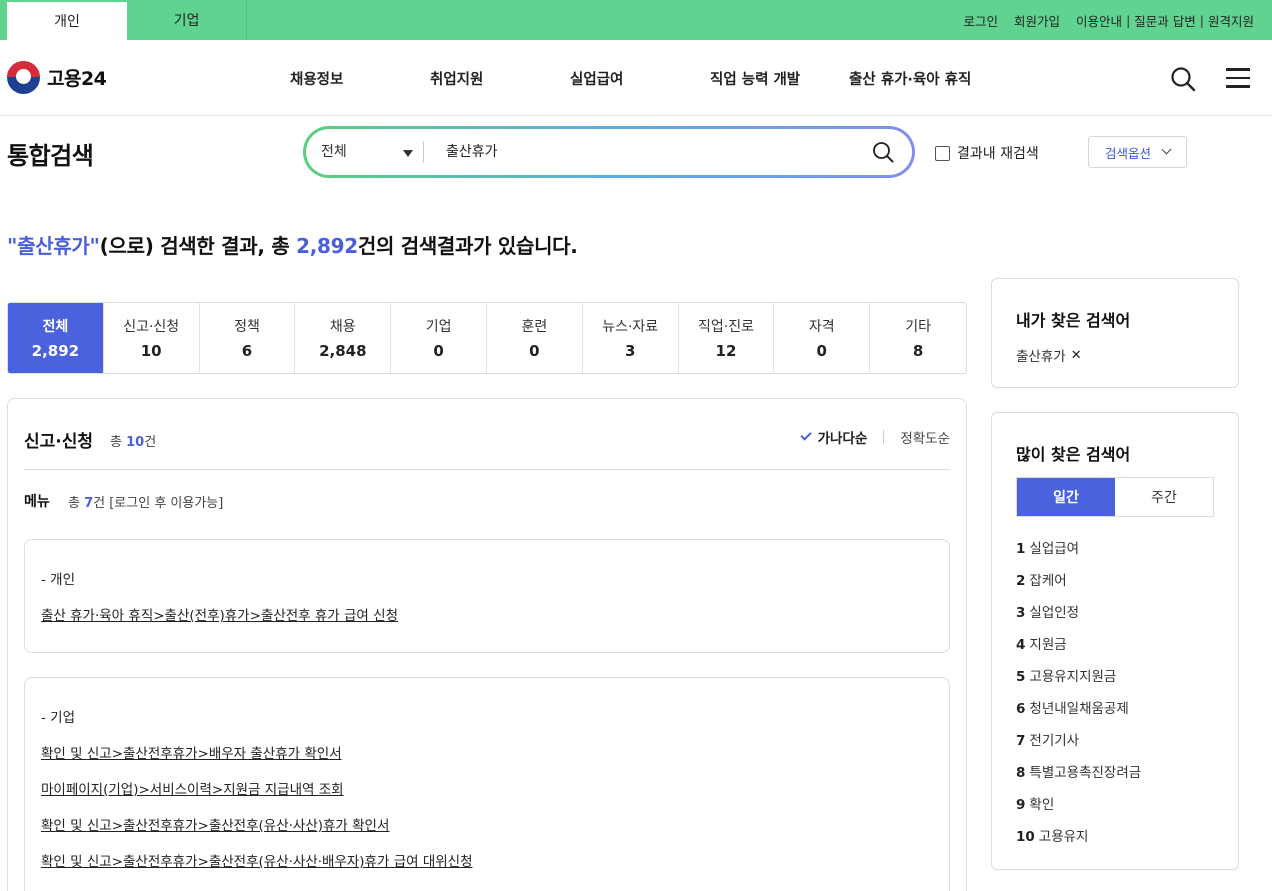  What do you see at coordinates (487, 788) in the screenshot?
I see `result-link: 마이페이지(기업)>서비스이력>지원금 지급내역 조회` at bounding box center [487, 788].